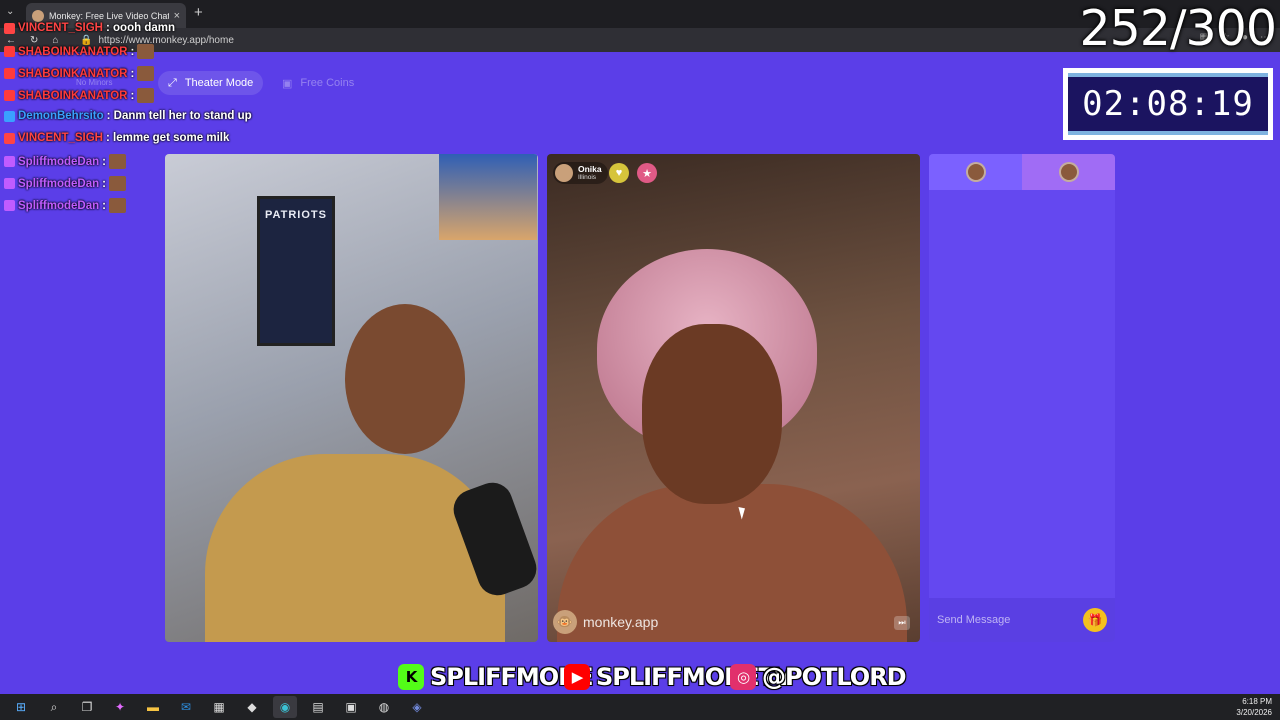 The height and width of the screenshot is (720, 1280). I want to click on tab-list-icon: ⌄, so click(10, 11).